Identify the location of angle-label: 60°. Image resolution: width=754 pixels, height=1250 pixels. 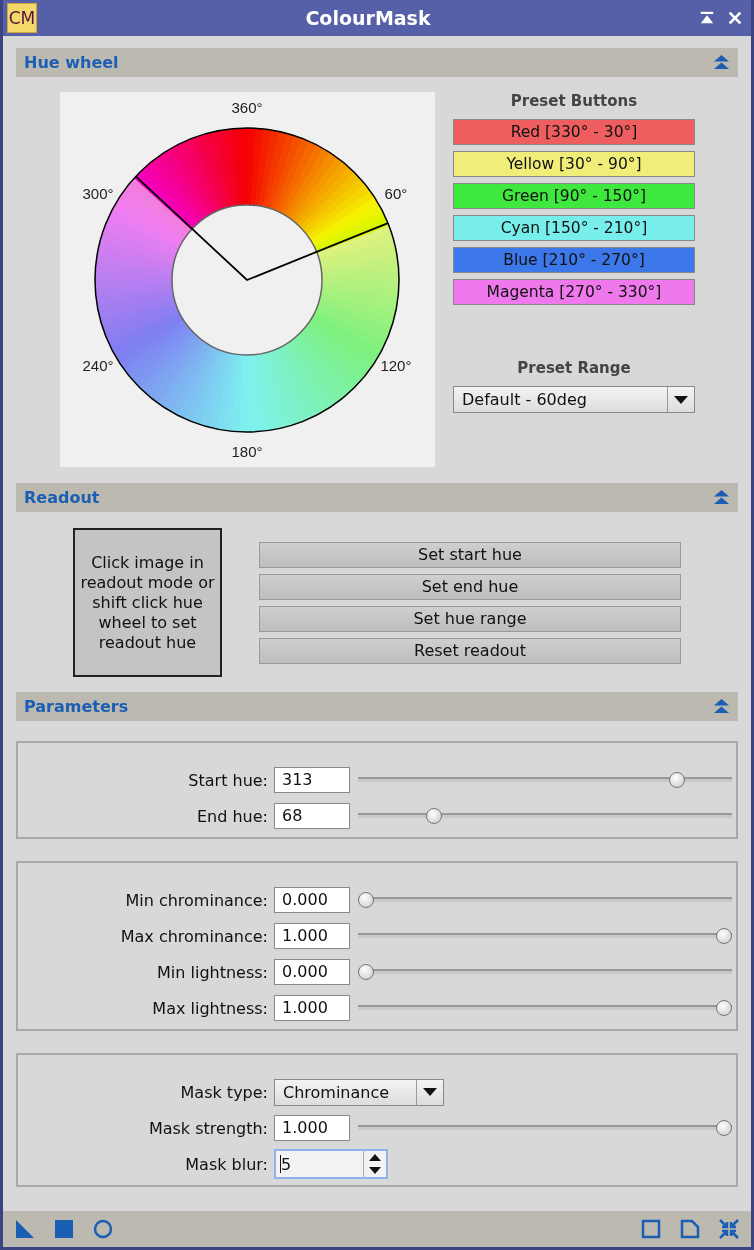
(396, 193).